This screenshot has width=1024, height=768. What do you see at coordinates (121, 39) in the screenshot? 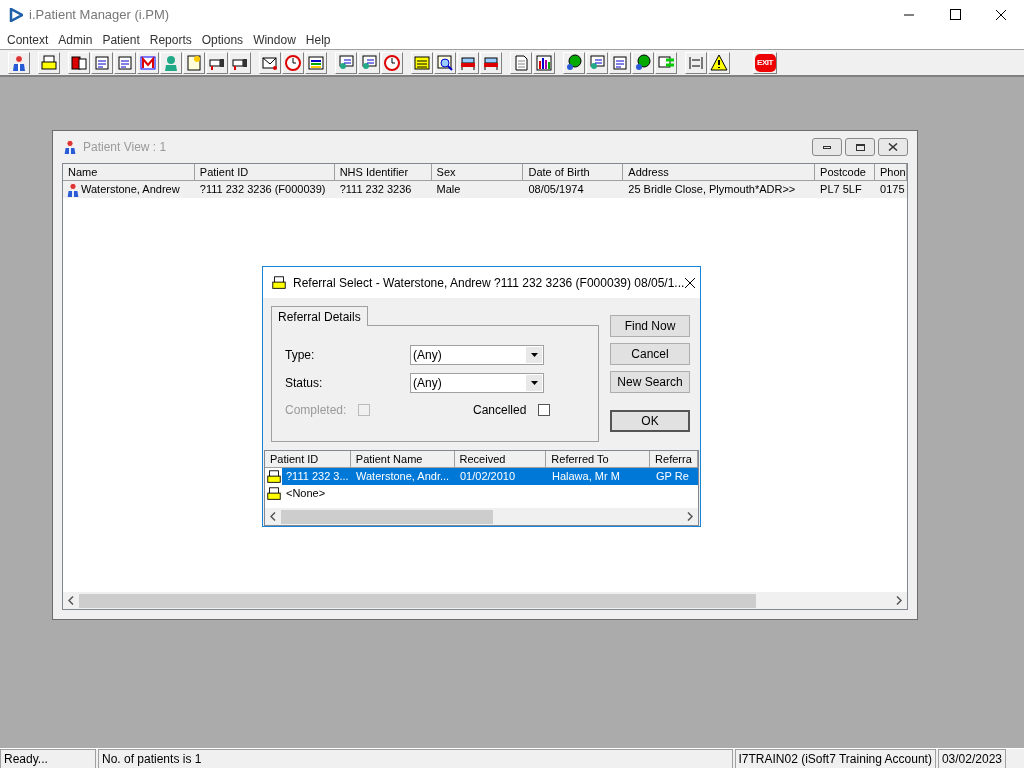
I see `menu-item: Patient` at bounding box center [121, 39].